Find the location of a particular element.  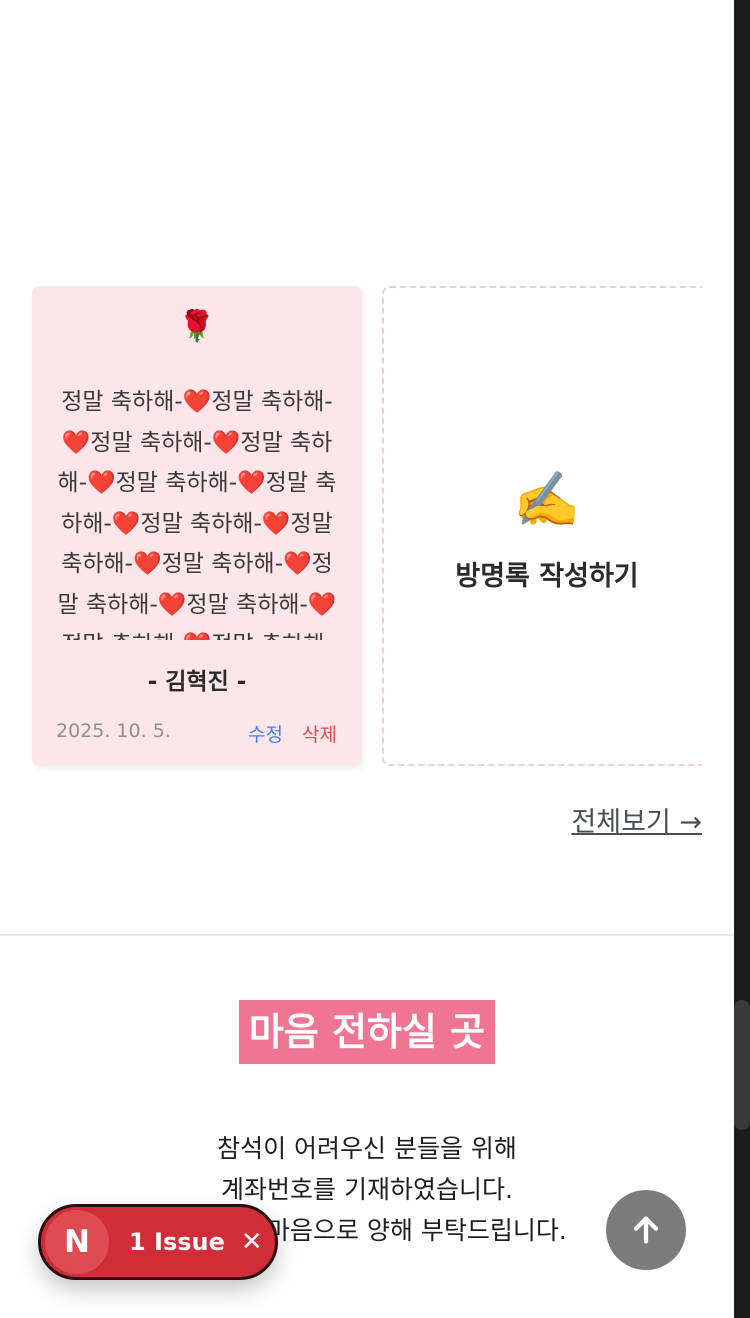

scrollbar is located at coordinates (742, 659).